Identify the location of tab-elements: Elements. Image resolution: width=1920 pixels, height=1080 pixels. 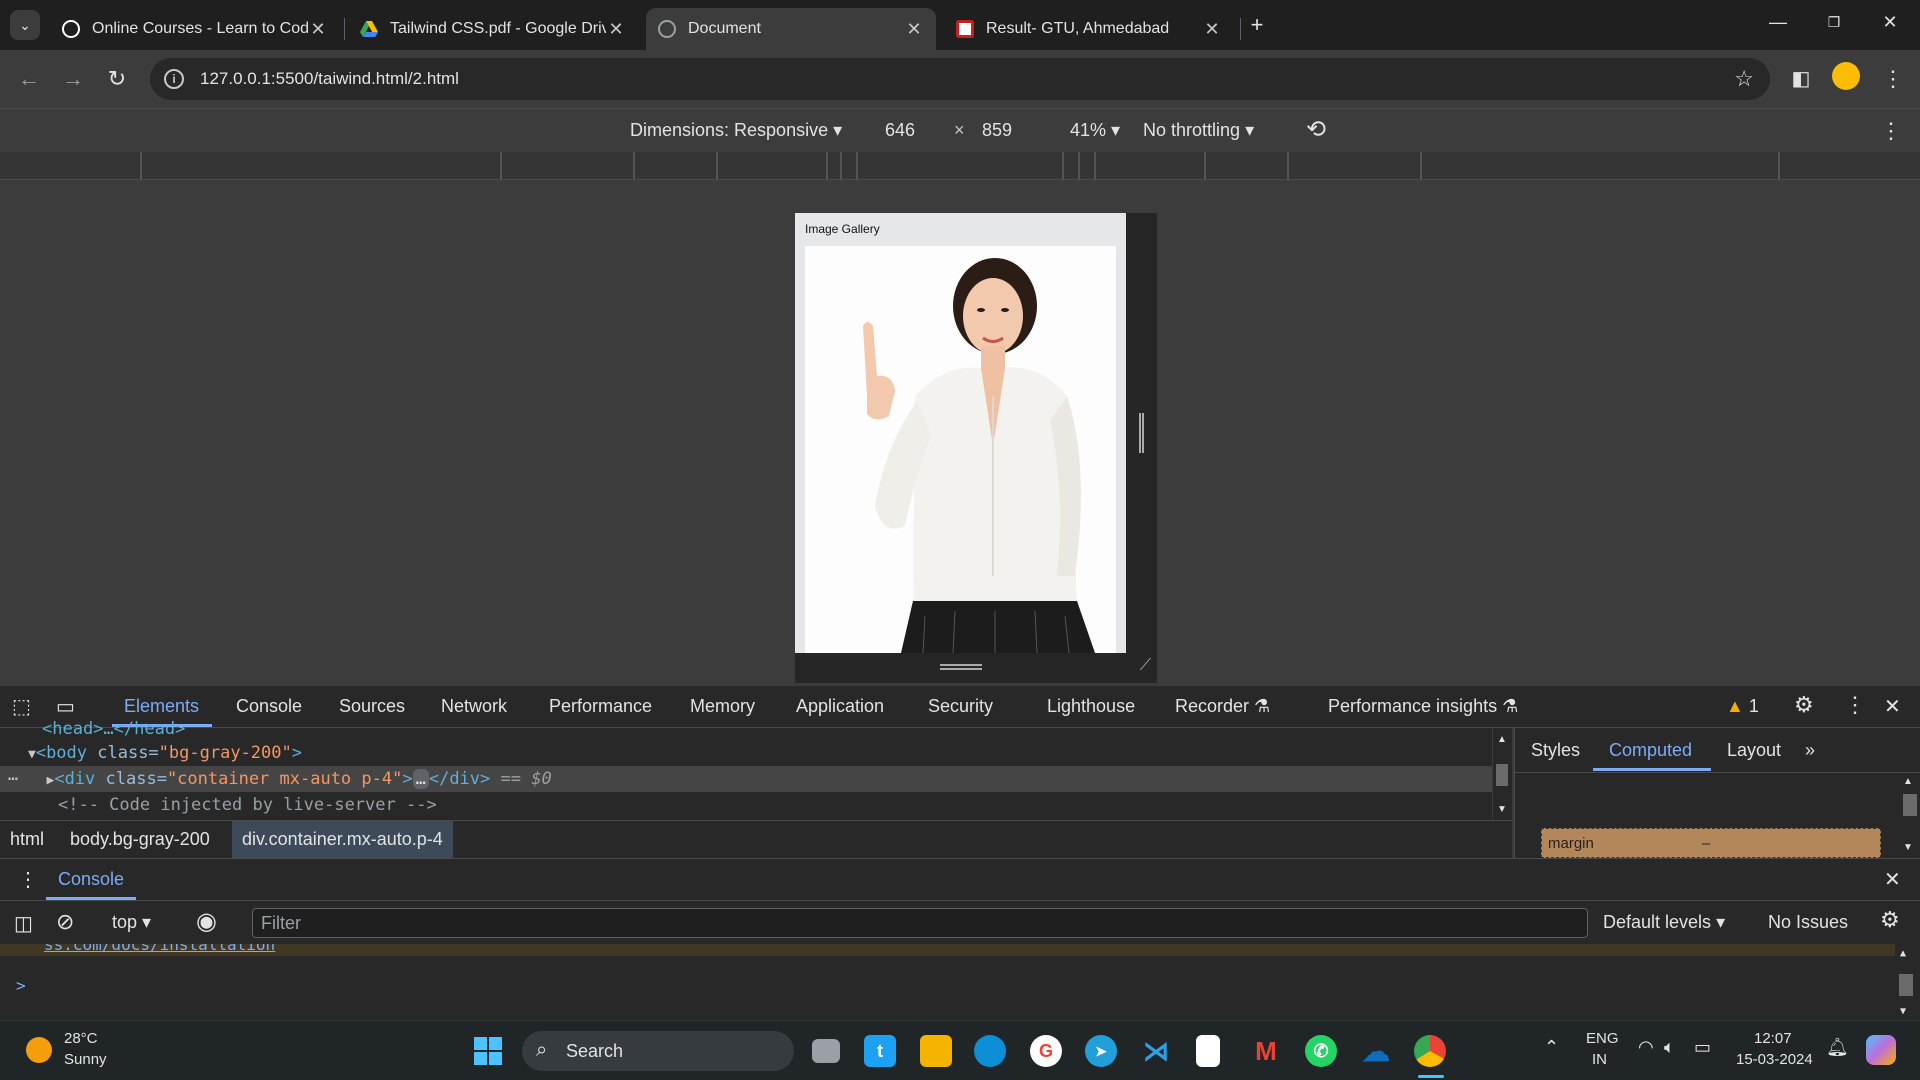
(161, 706).